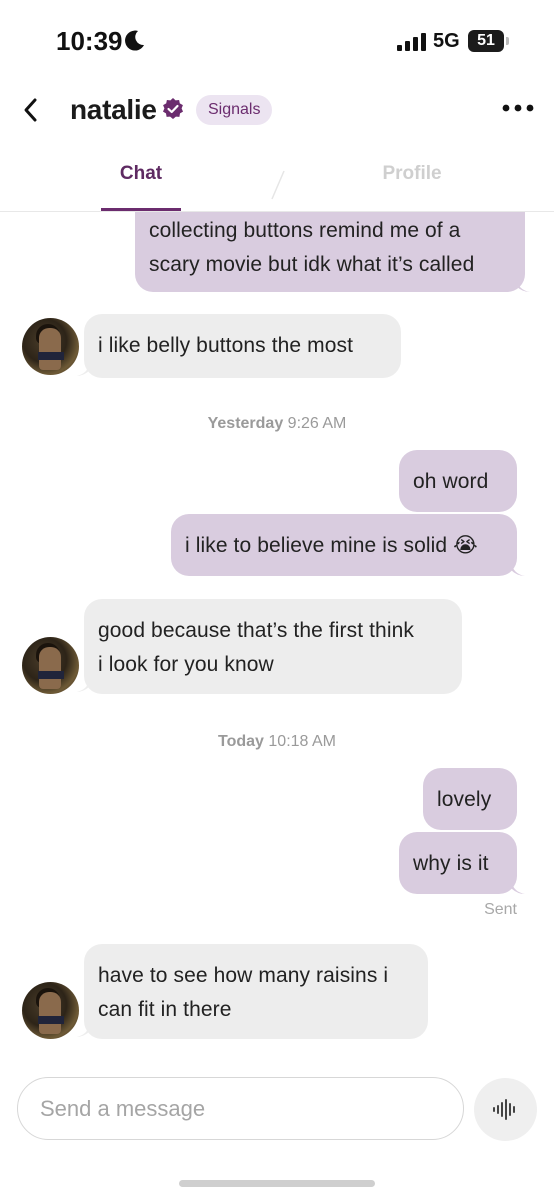 Image resolution: width=554 pixels, height=1200 pixels. What do you see at coordinates (173, 108) in the screenshot?
I see `verified-badge-icon` at bounding box center [173, 108].